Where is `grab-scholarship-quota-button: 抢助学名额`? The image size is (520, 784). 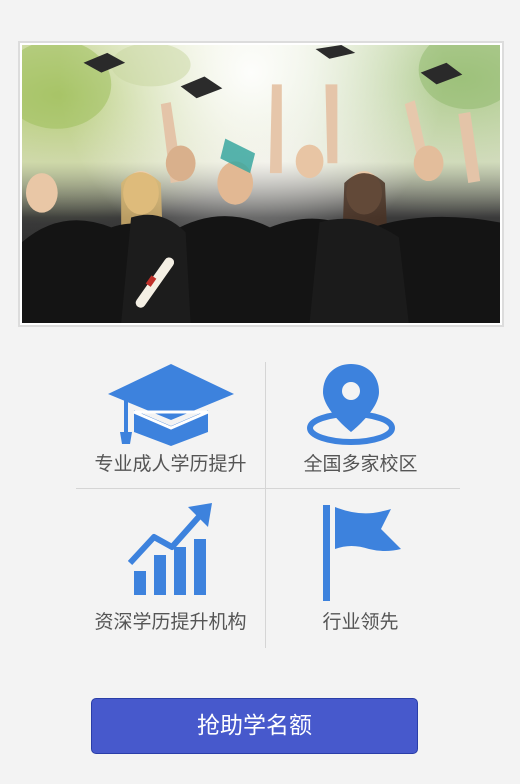 grab-scholarship-quota-button: 抢助学名额 is located at coordinates (254, 726).